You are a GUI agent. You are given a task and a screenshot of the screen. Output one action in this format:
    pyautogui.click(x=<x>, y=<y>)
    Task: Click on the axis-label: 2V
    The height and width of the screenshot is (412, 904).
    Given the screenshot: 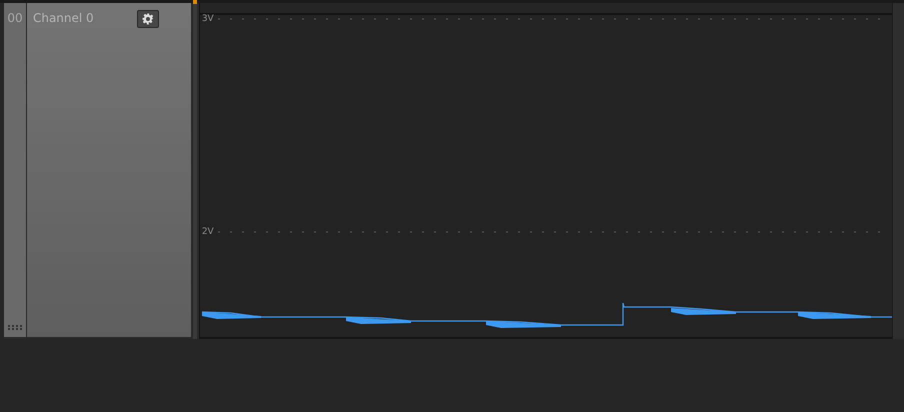 What is the action you would take?
    pyautogui.click(x=208, y=232)
    